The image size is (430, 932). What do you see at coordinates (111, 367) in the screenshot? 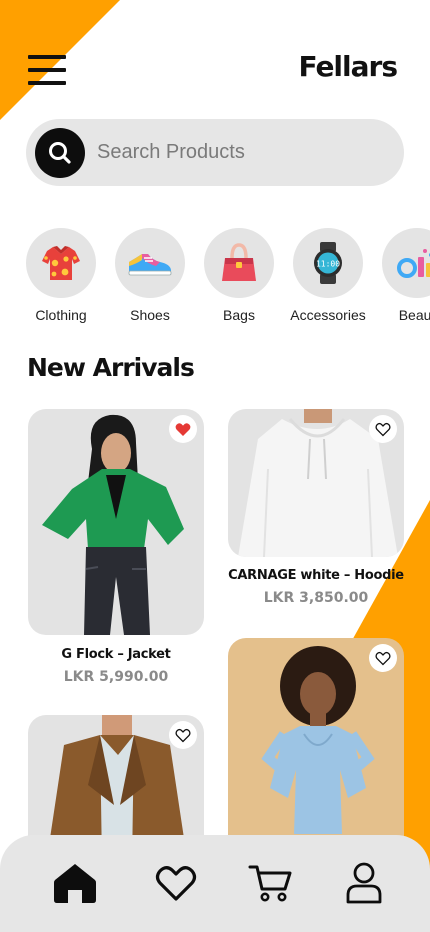
I see `section-title-new-arrivals: New Arrivals` at bounding box center [111, 367].